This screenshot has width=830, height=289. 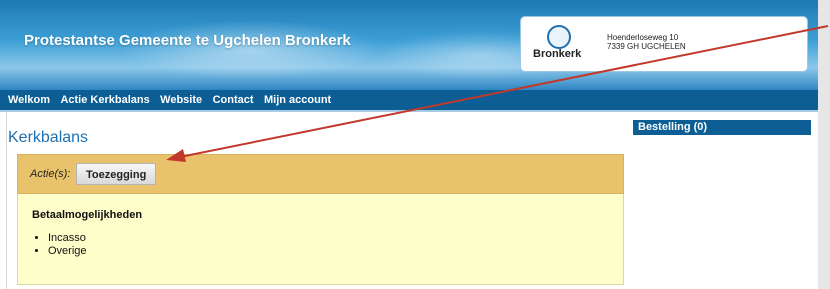 I want to click on address-city: 7339 GH UGCHELEN, so click(x=646, y=46).